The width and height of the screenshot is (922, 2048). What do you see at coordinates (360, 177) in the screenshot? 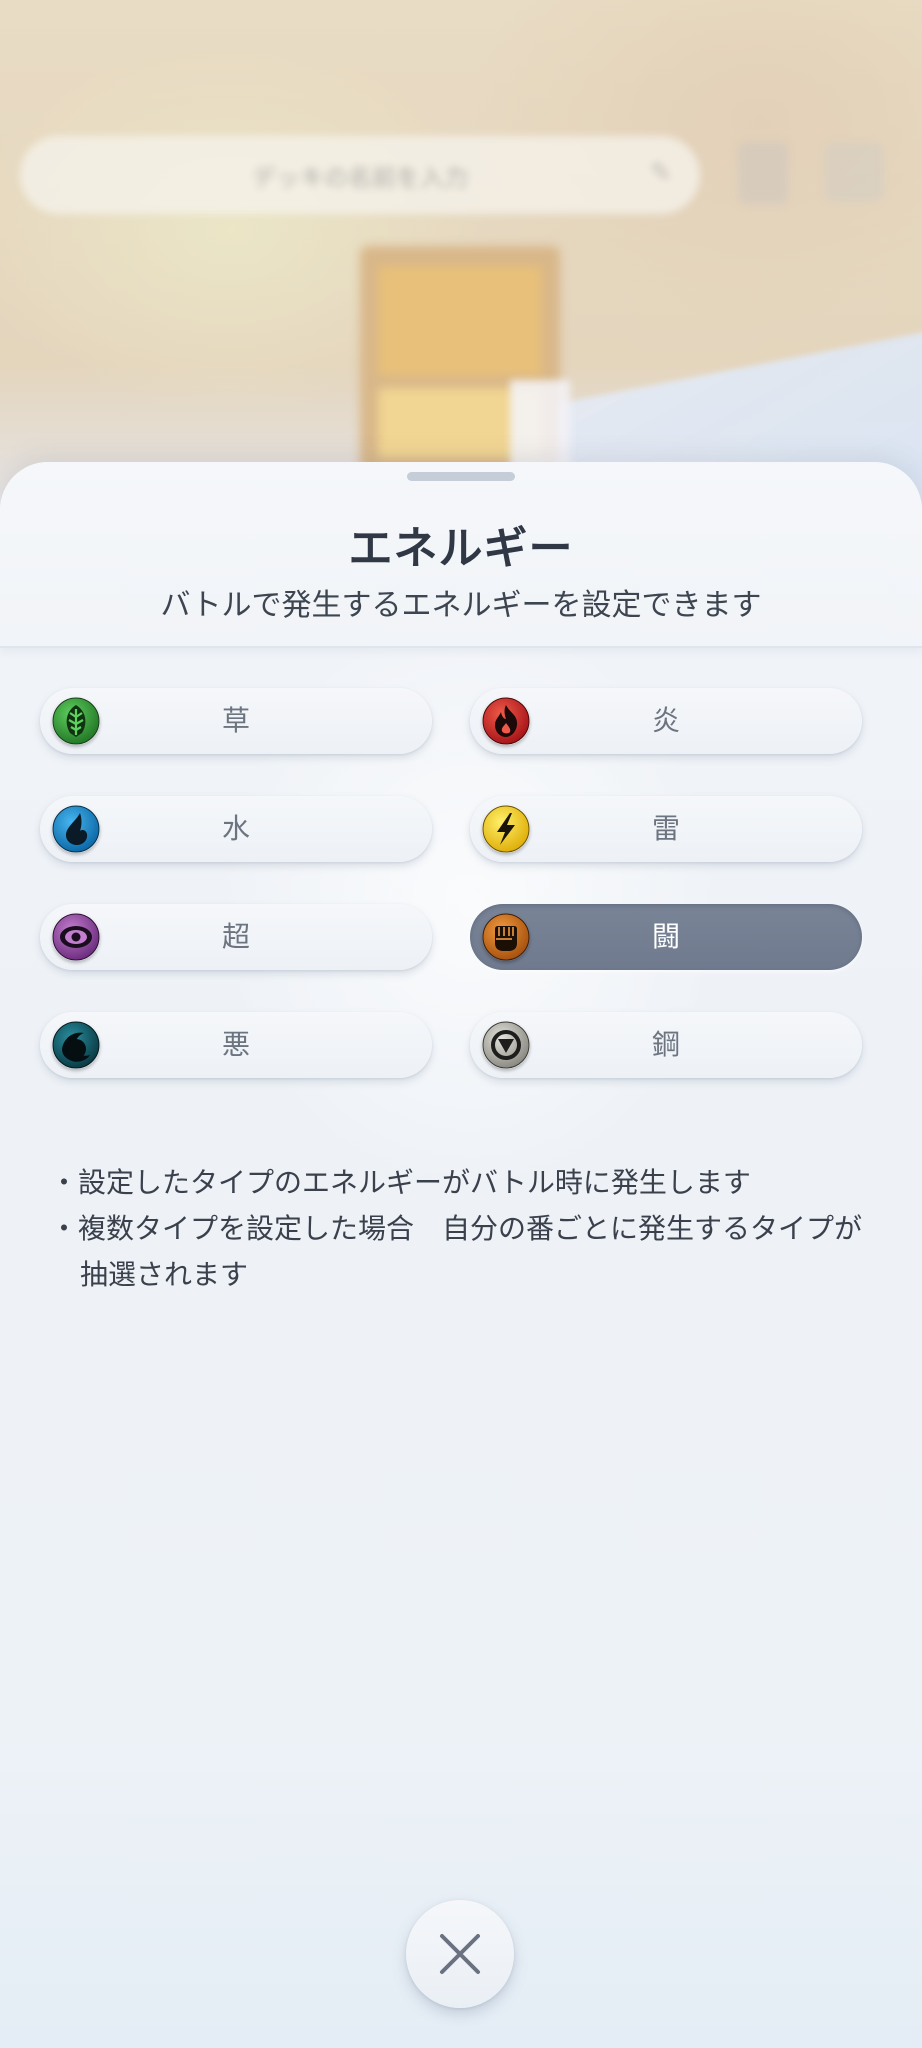
I see `deck-name-placeholder: デッキの名前を入力` at bounding box center [360, 177].